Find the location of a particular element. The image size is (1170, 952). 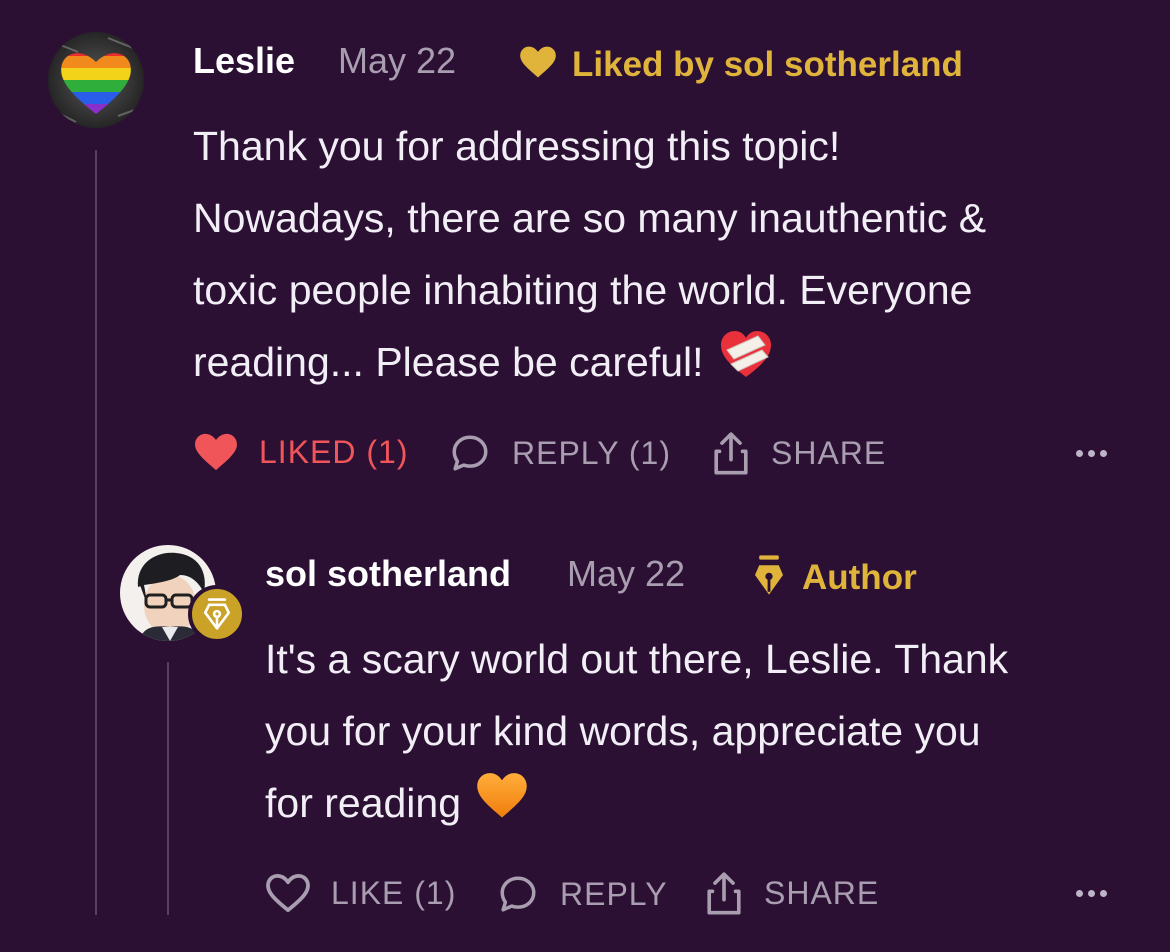

comment-thread-line is located at coordinates (96, 532).